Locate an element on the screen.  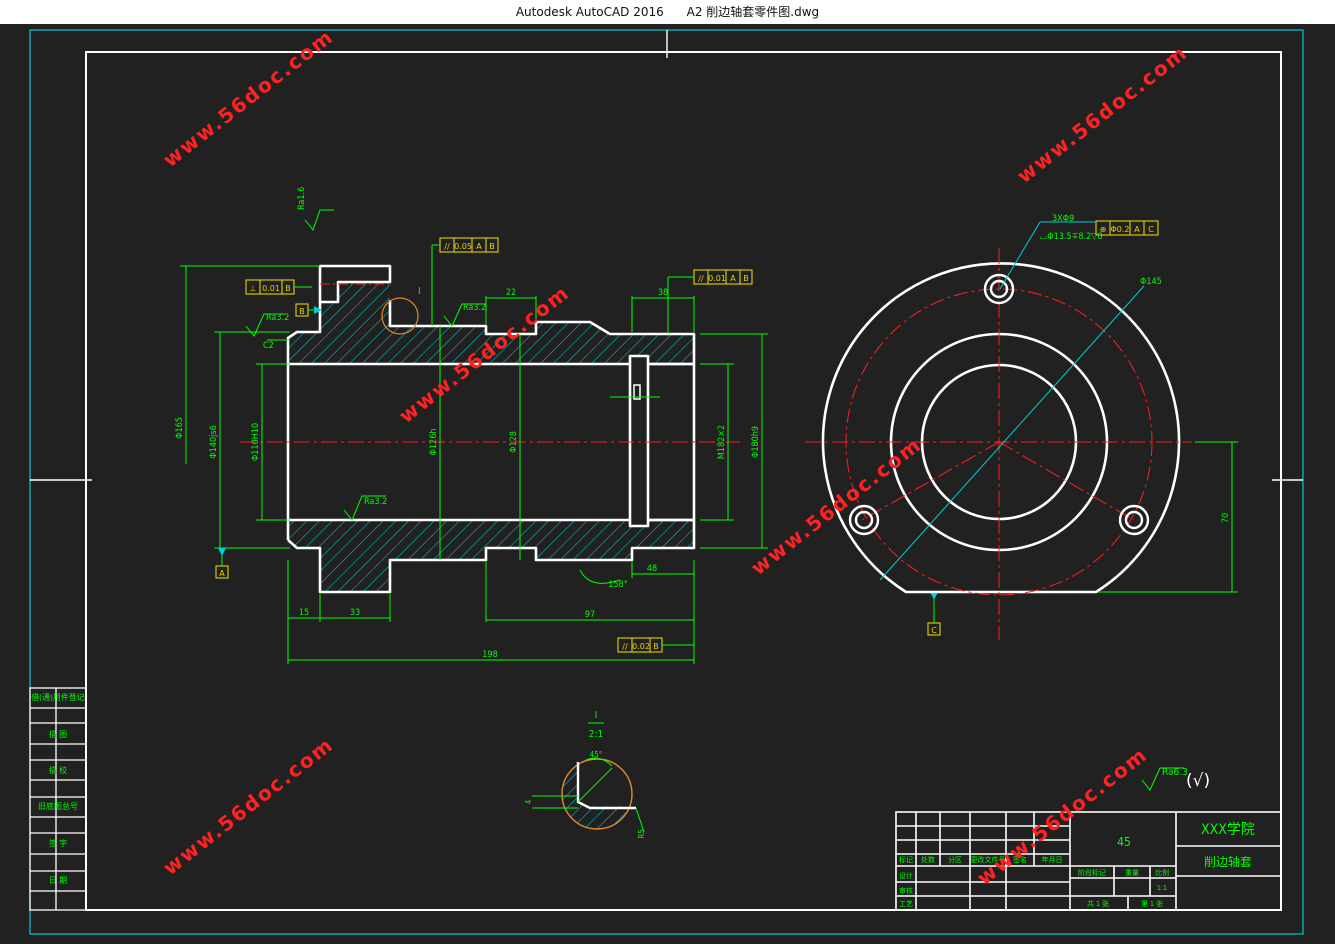
side-row-1: 描 图 is located at coordinates (58, 734).